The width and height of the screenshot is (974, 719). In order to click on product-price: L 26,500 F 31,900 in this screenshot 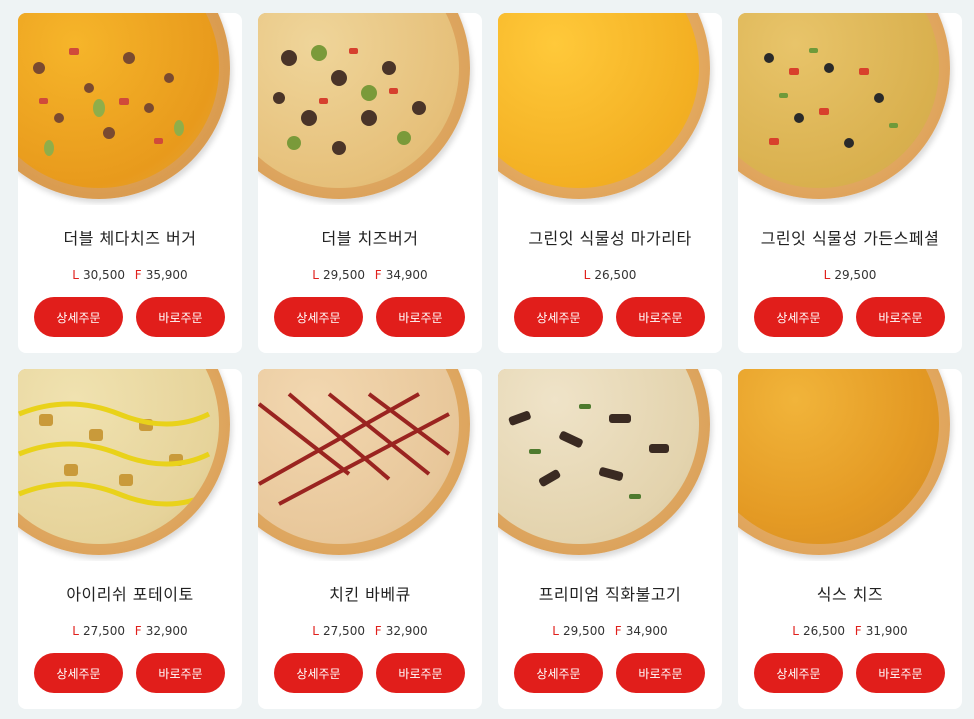, I will do `click(850, 631)`.